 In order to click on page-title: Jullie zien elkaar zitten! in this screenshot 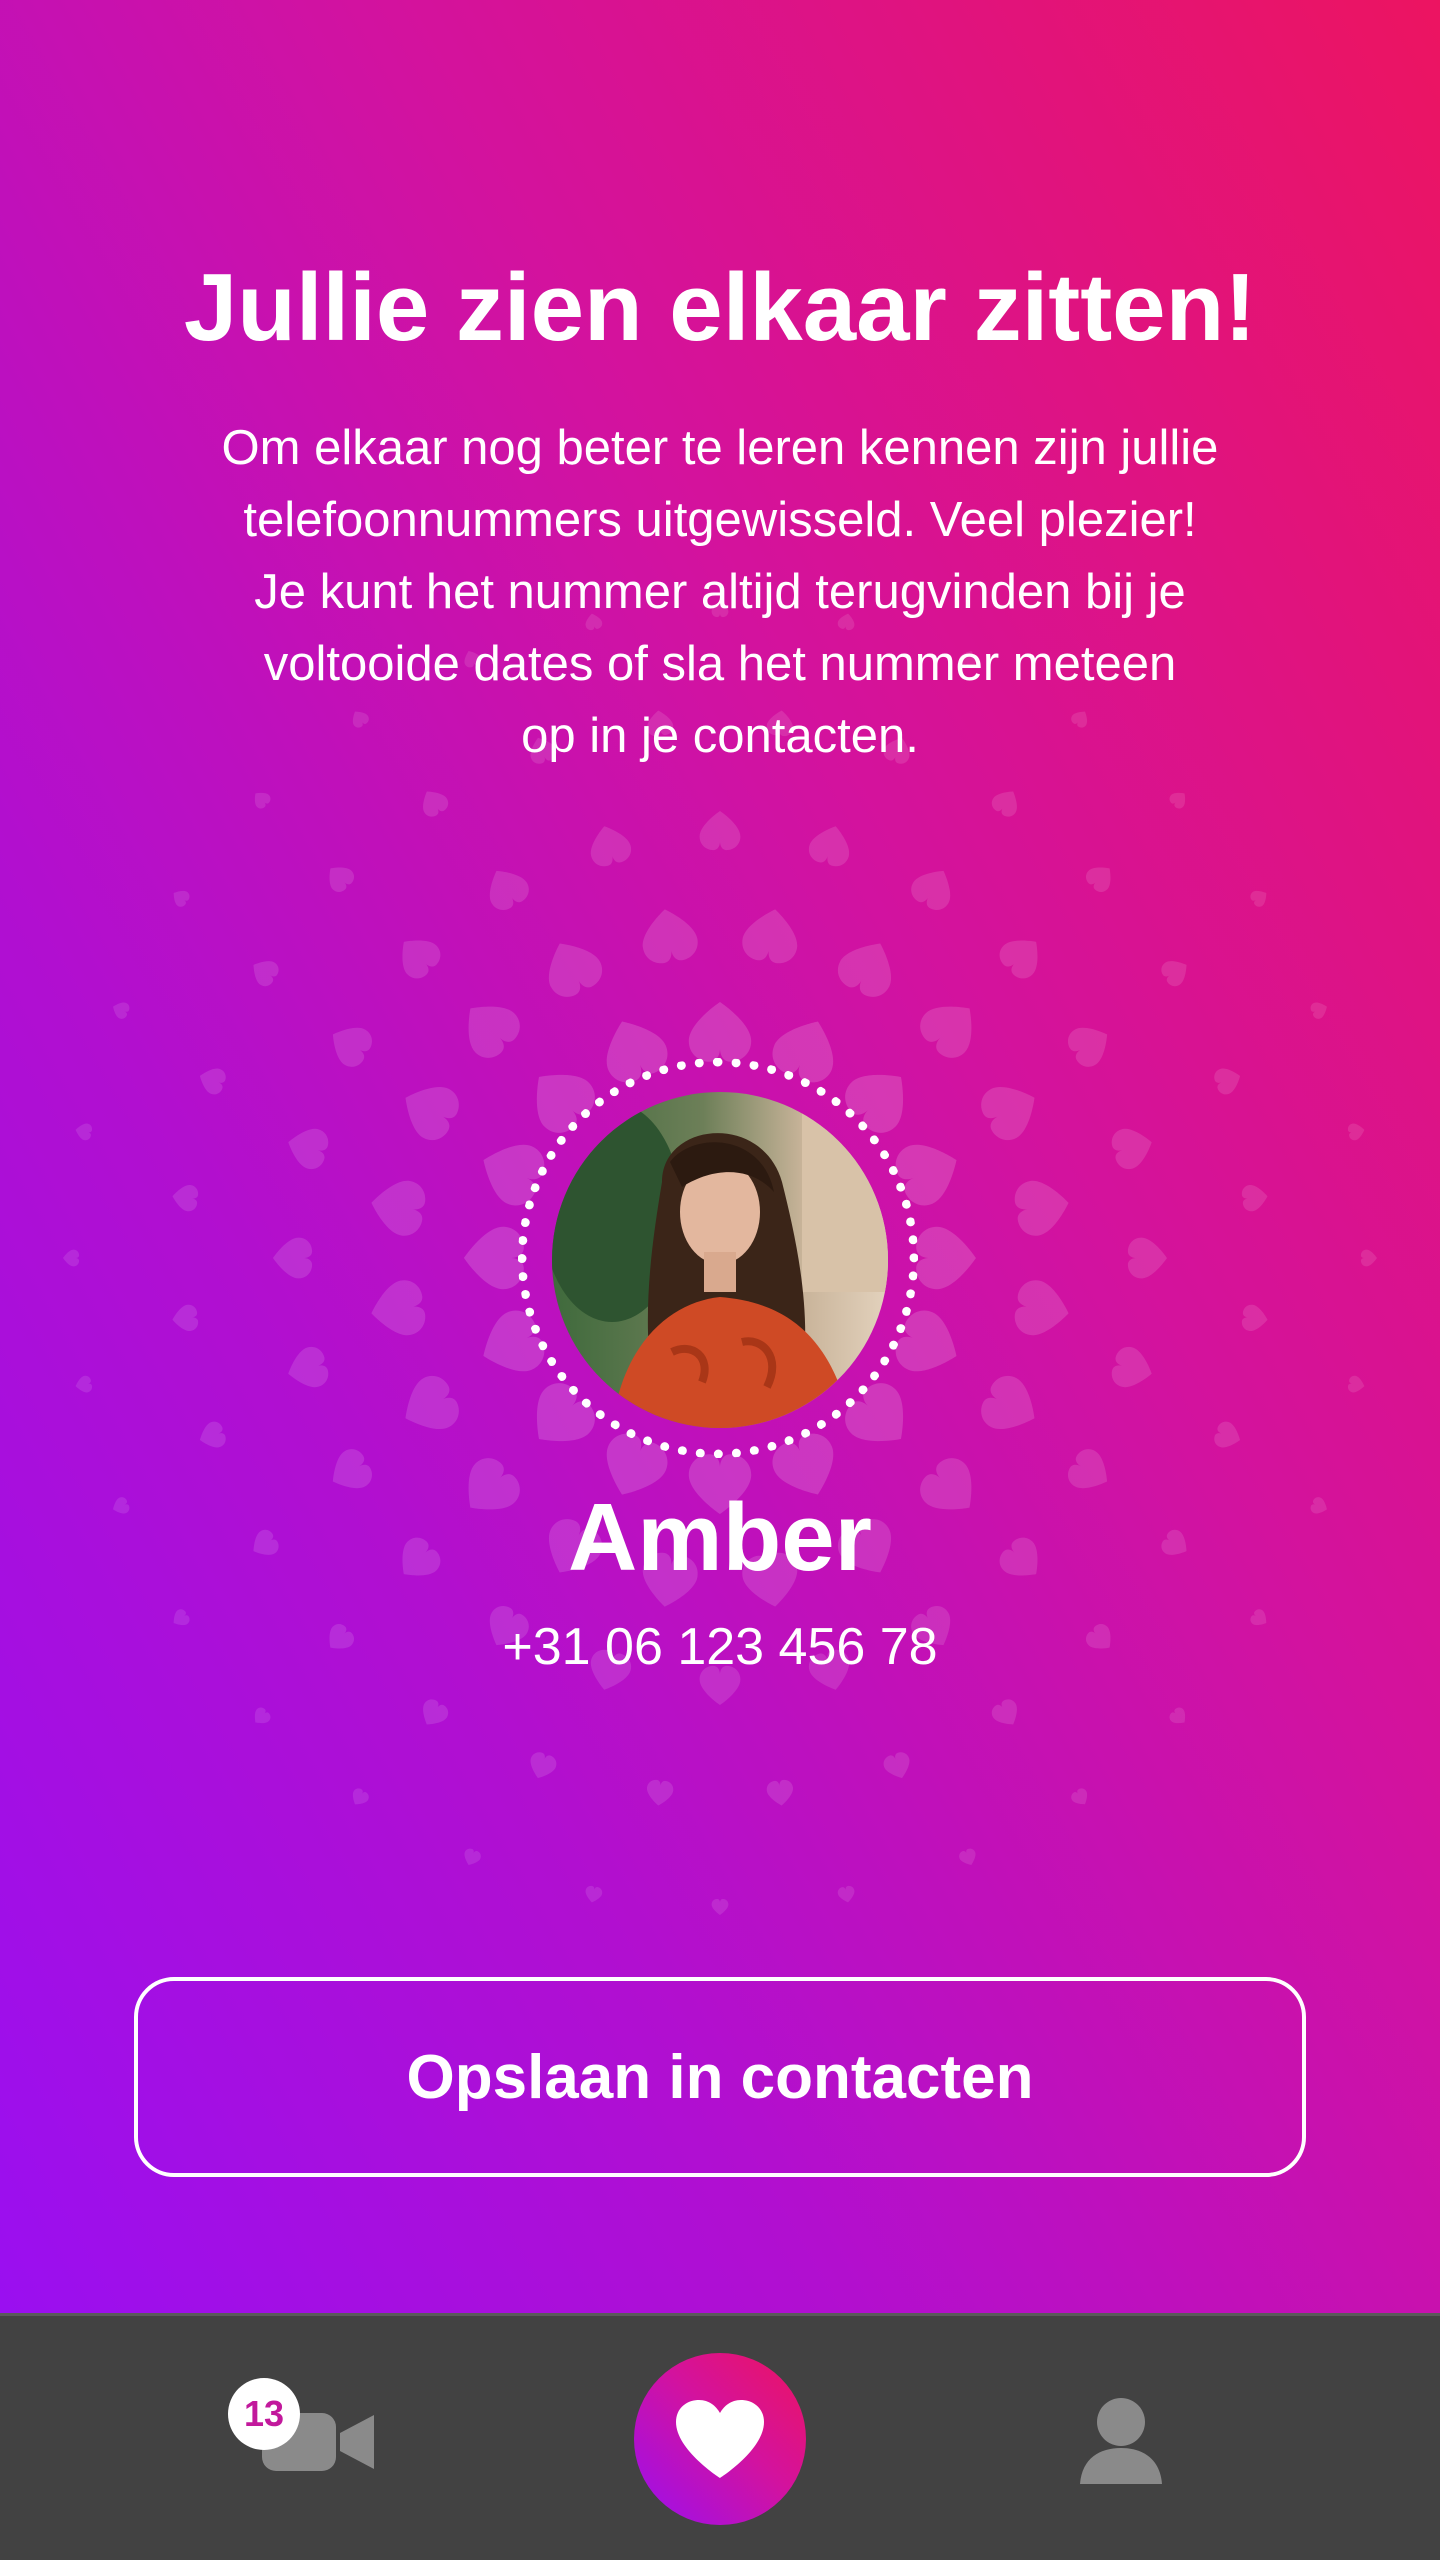, I will do `click(720, 307)`.